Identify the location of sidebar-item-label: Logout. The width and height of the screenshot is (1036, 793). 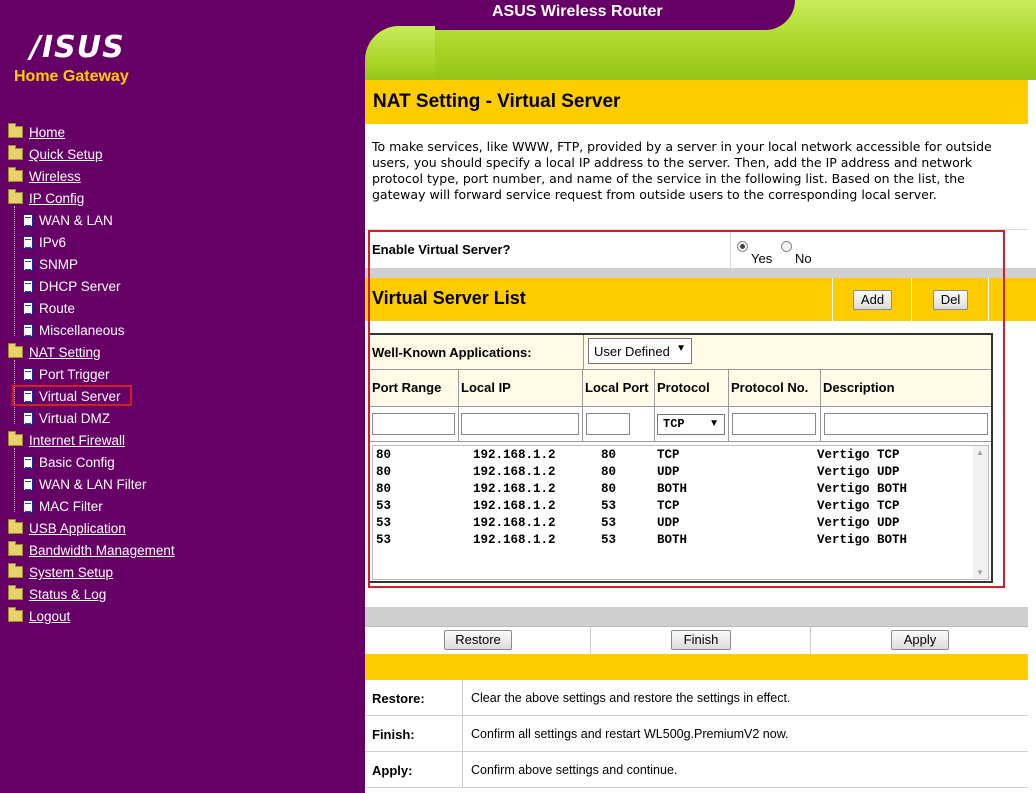
(50, 616).